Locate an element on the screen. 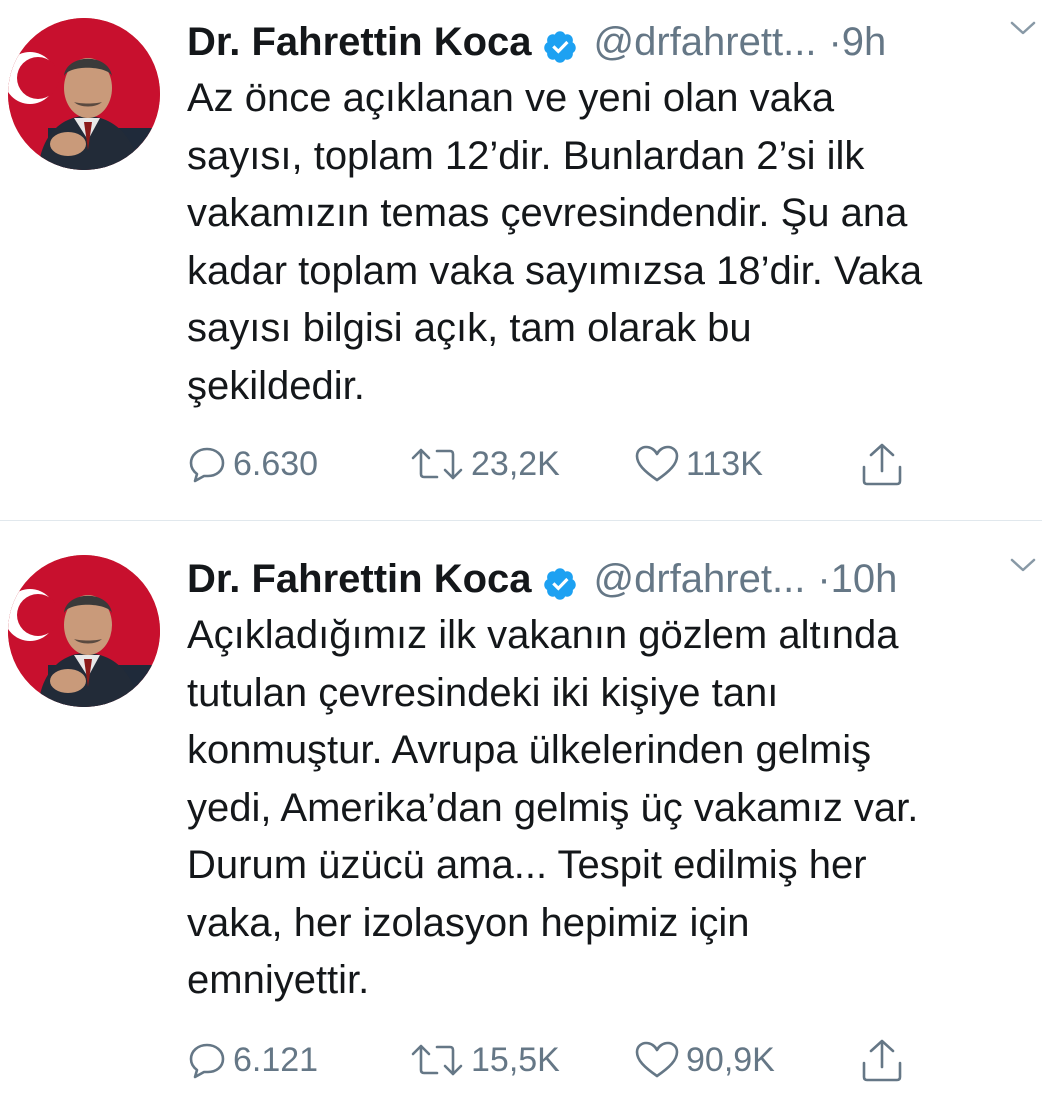 Image resolution: width=1042 pixels, height=1099 pixels. tweet-header: Dr. Fahrettin Koca @drfahret... · 10h is located at coordinates (614, 579).